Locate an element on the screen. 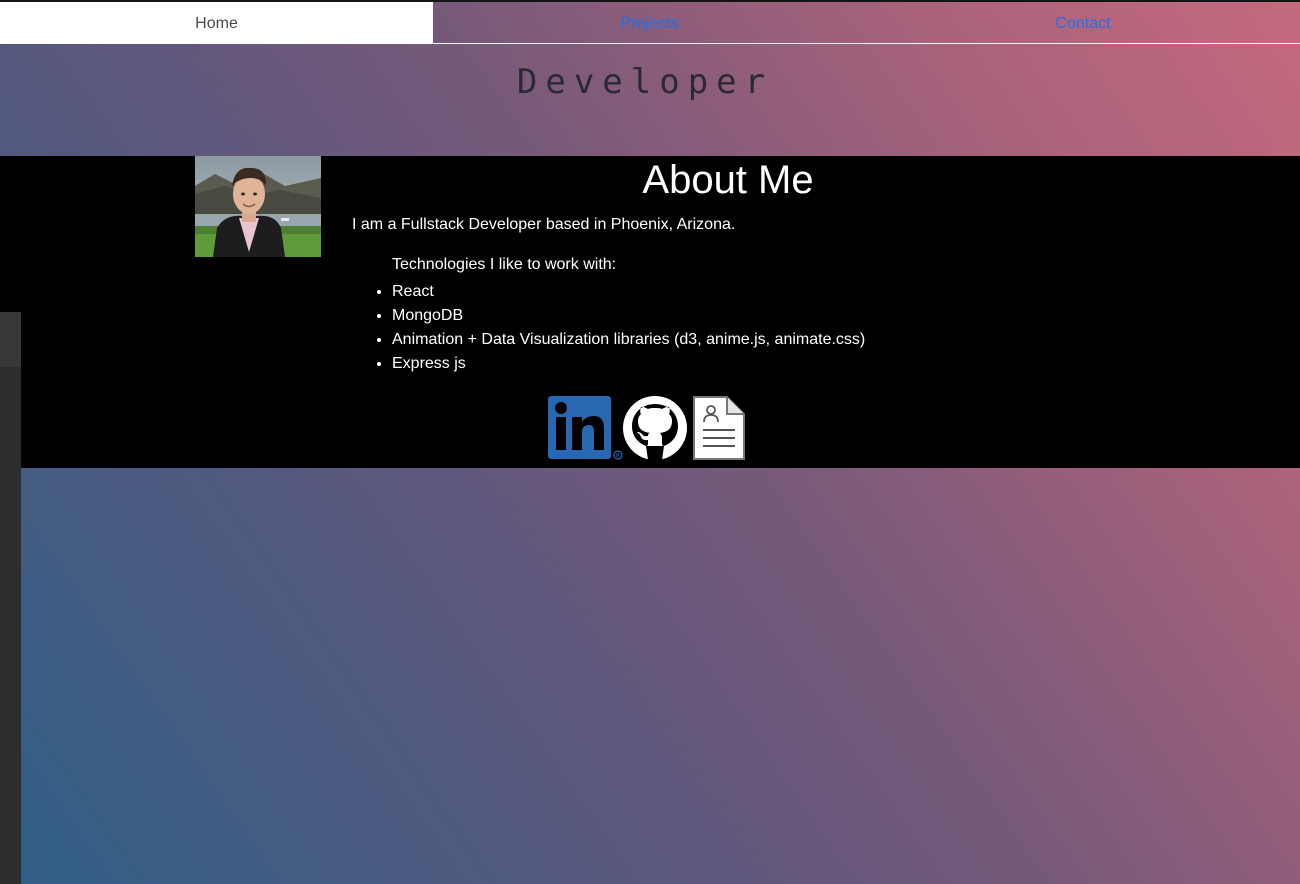 The image size is (1300, 884). resume-icon is located at coordinates (720, 430).